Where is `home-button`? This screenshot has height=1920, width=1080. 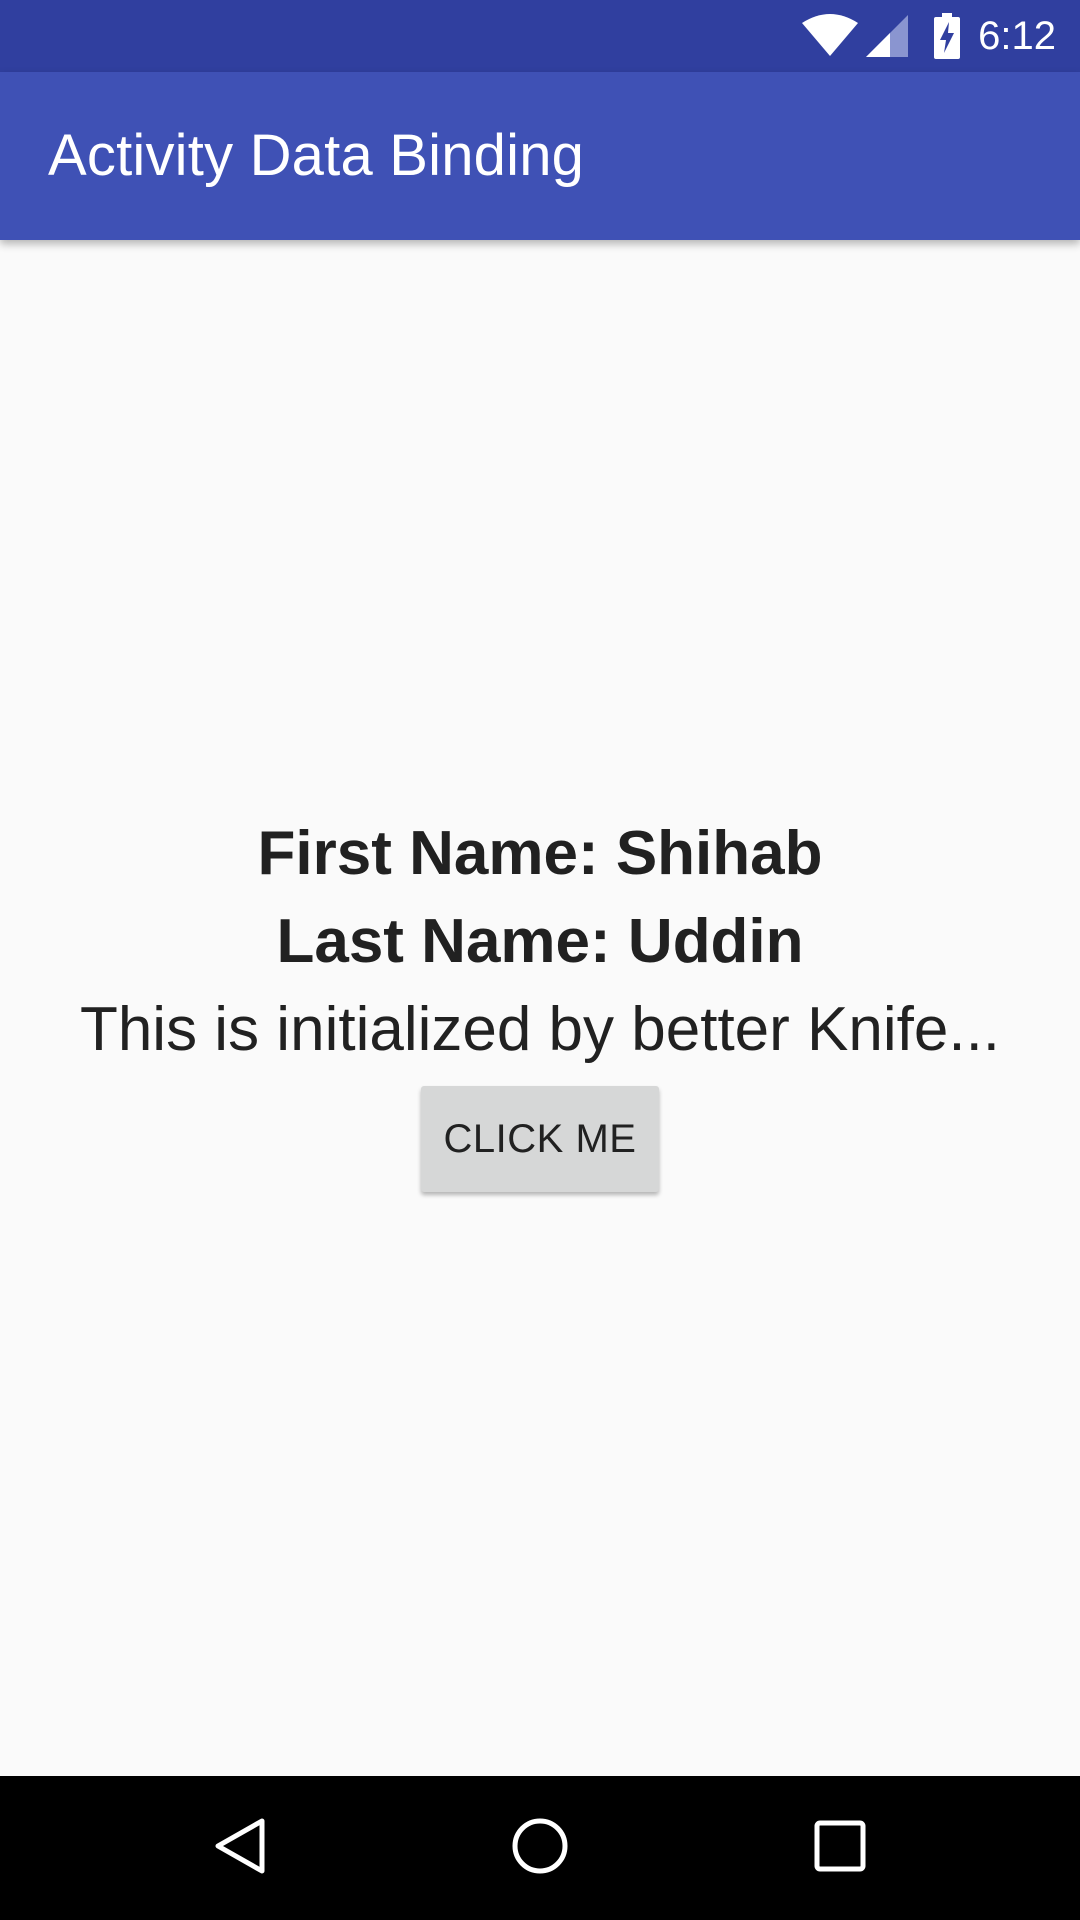
home-button is located at coordinates (540, 1848).